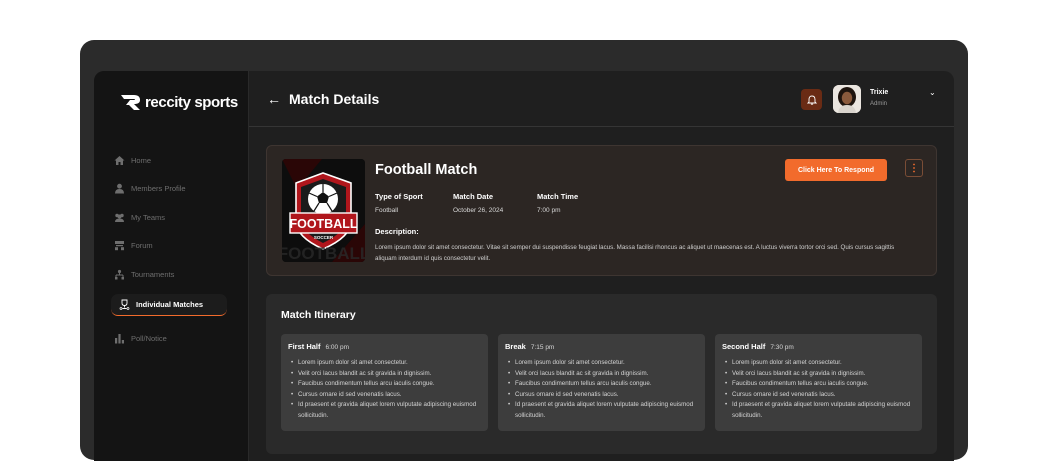  I want to click on sidebar-item-members-profile: Members Profile, so click(174, 189).